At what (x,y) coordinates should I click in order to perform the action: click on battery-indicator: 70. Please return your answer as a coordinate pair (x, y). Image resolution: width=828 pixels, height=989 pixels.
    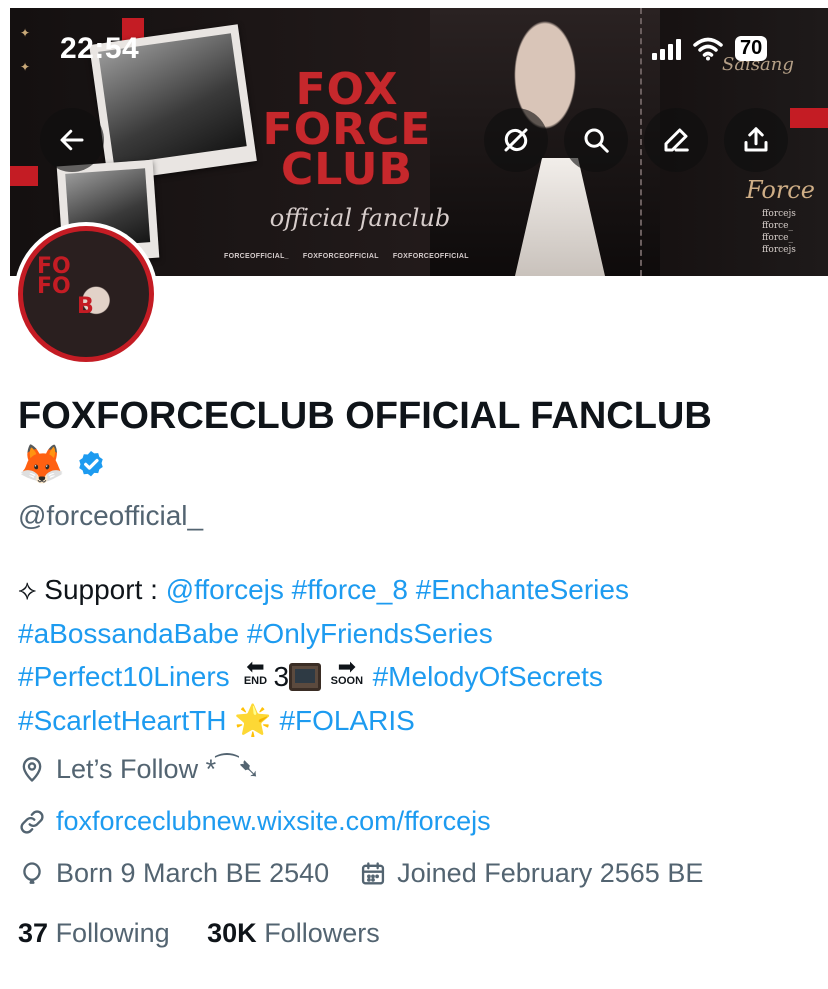
    Looking at the image, I should click on (751, 48).